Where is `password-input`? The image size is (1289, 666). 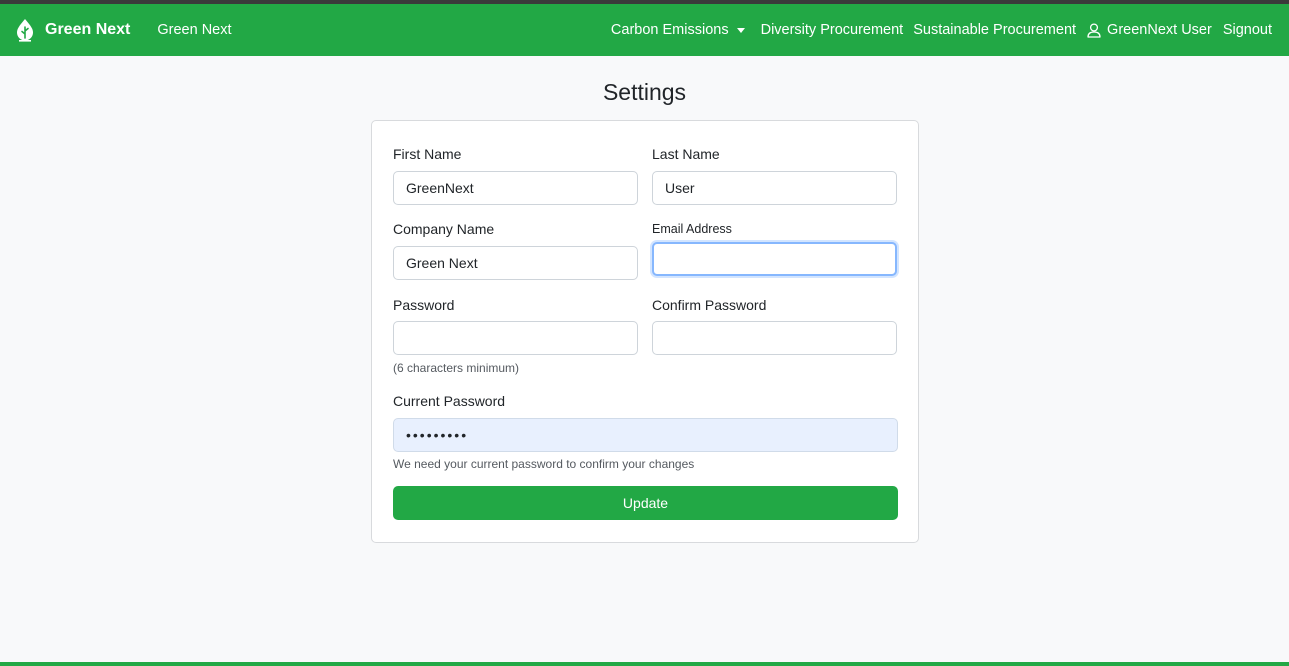
password-input is located at coordinates (515, 338).